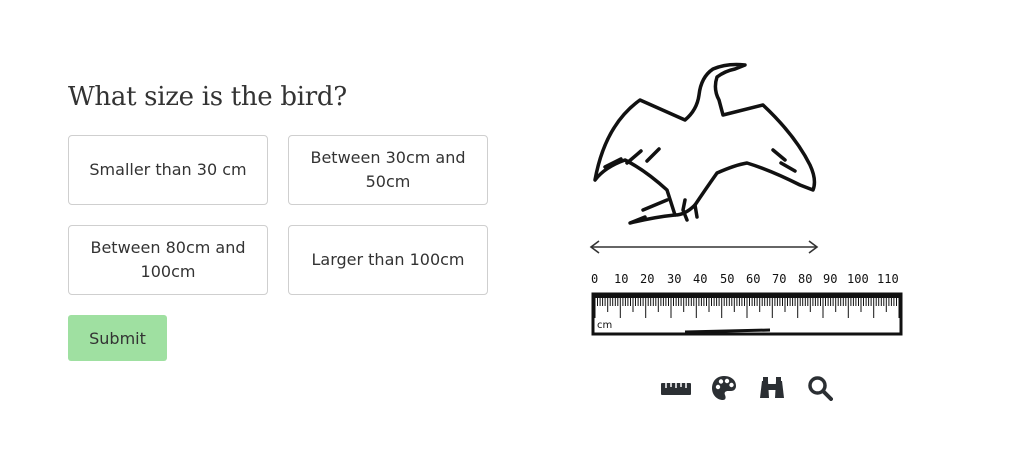  What do you see at coordinates (388, 170) in the screenshot?
I see `option-30-to-50cm: Between 30cm and 50cm` at bounding box center [388, 170].